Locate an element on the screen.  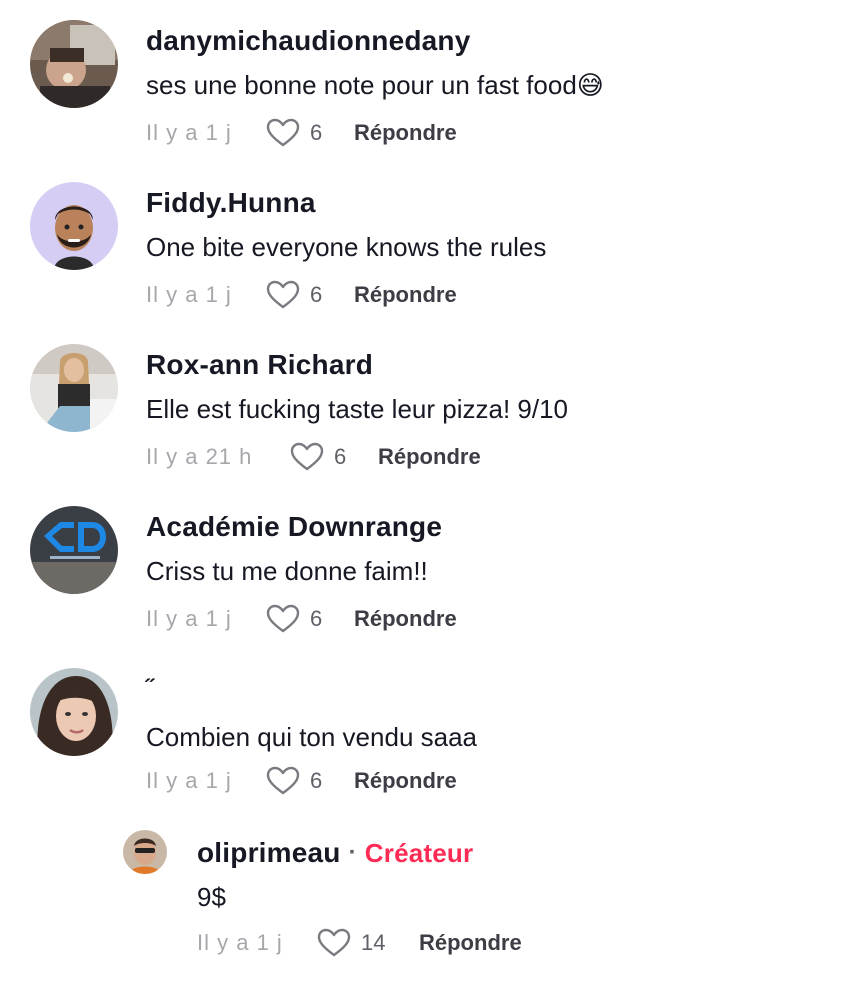
comment-username: ˝ is located at coordinates (311, 689).